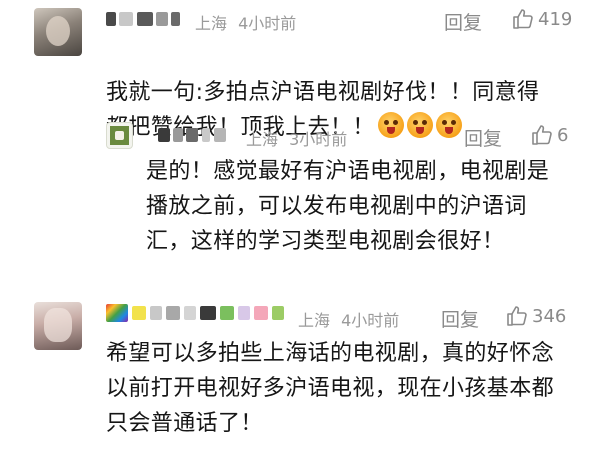 Image resolution: width=600 pixels, height=457 pixels. I want to click on reply-meta: 上海 3小时前, so click(299, 138).